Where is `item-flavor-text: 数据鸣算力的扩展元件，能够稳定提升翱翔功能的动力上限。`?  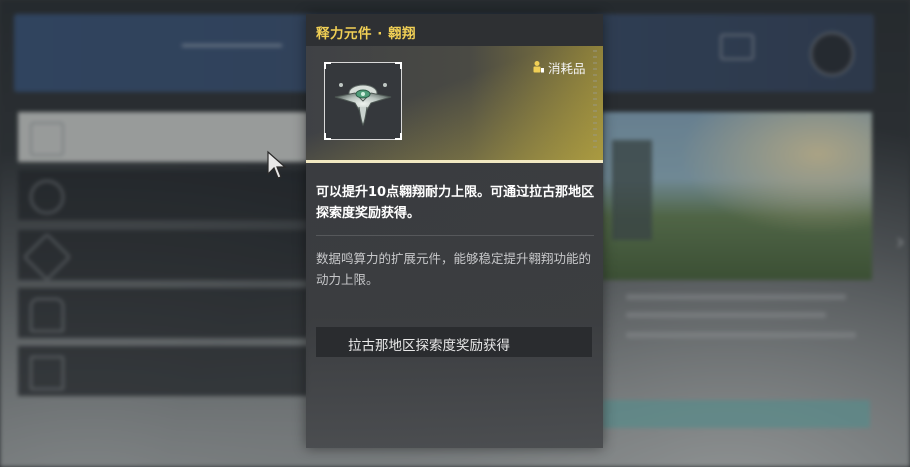 item-flavor-text: 数据鸣算力的扩展元件，能够稳定提升翱翔功能的动力上限。 is located at coordinates (454, 269).